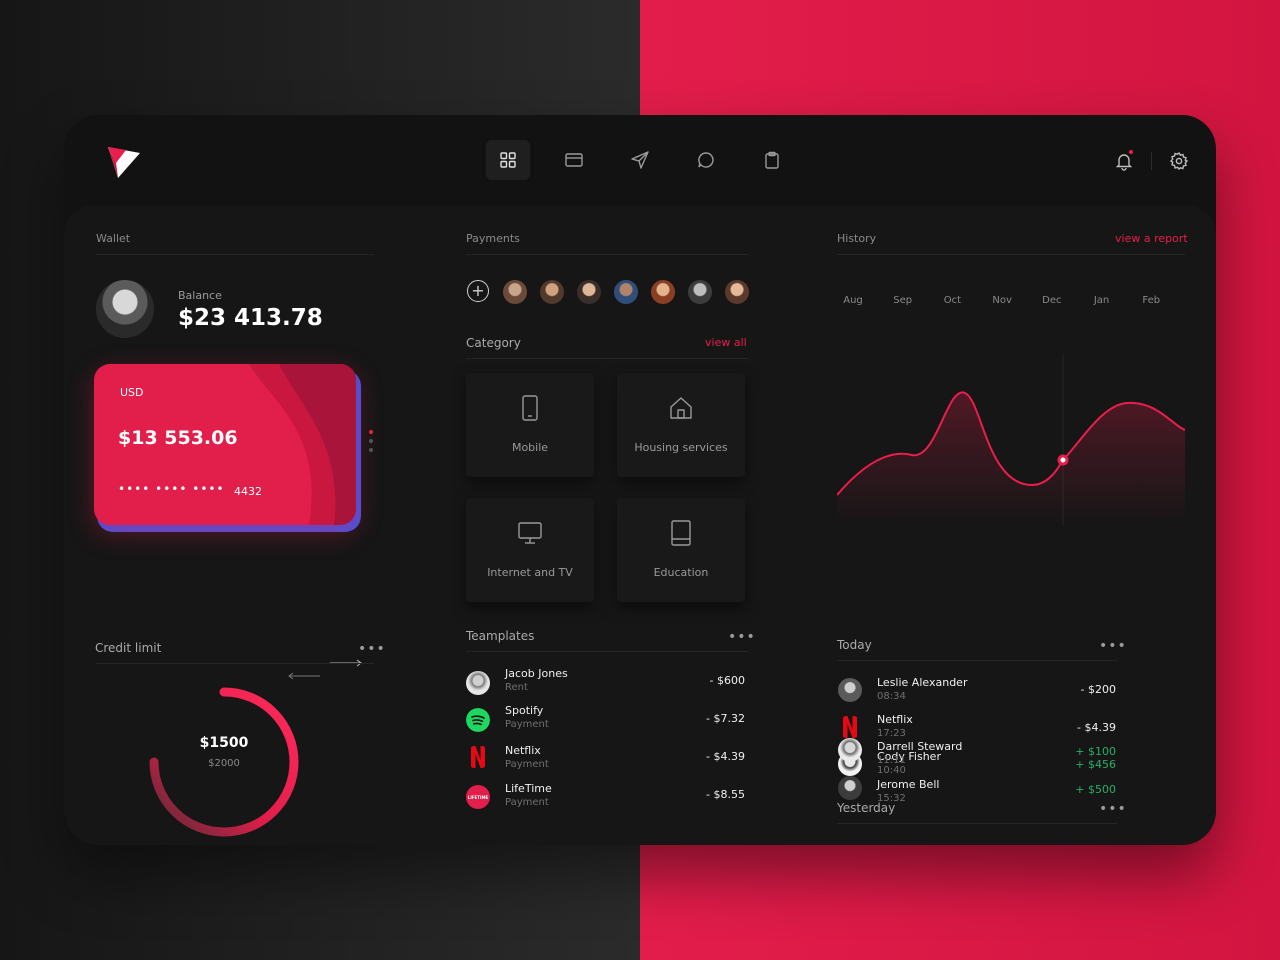 The image size is (1280, 960). I want to click on template-avatar, so click(478, 683).